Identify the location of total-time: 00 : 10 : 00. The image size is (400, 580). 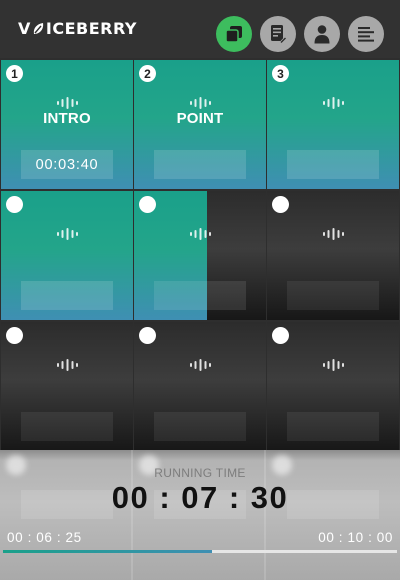
(355, 537).